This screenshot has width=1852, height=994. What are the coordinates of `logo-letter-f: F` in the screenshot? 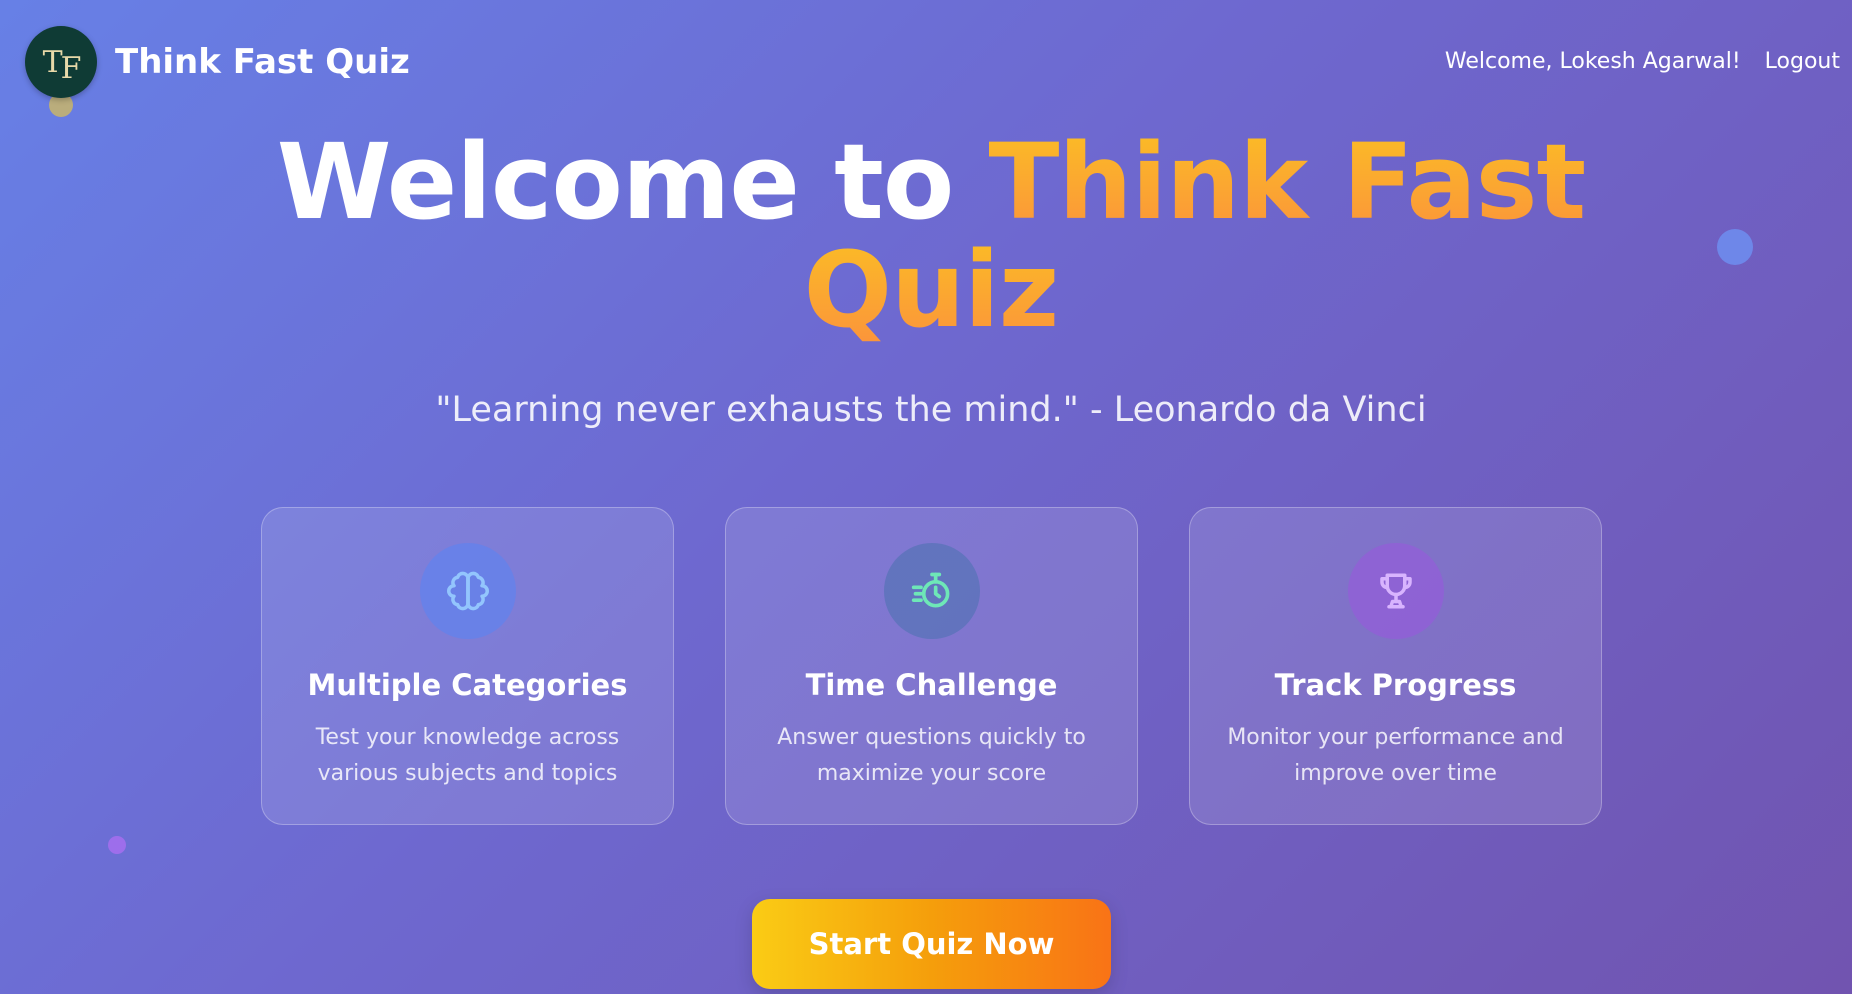 It's located at (71, 68).